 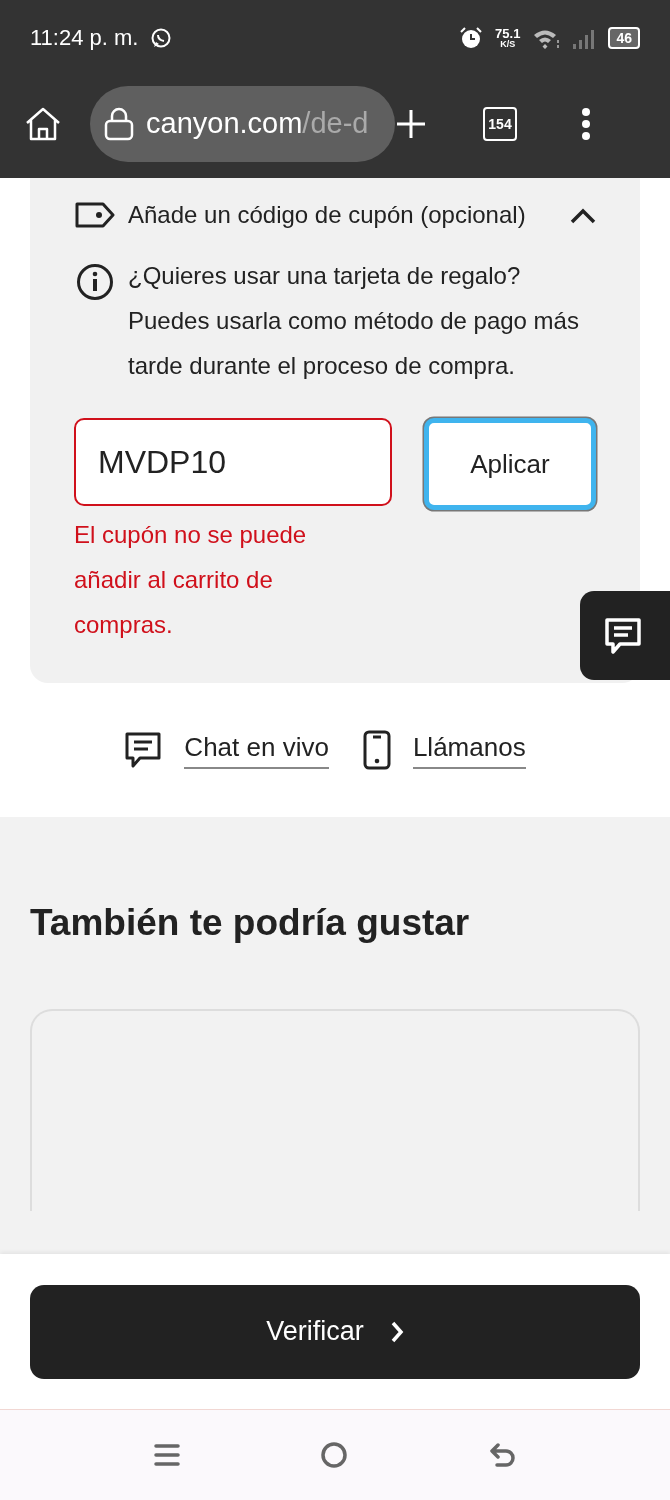 What do you see at coordinates (624, 37) in the screenshot?
I see `battery-indicator: 46` at bounding box center [624, 37].